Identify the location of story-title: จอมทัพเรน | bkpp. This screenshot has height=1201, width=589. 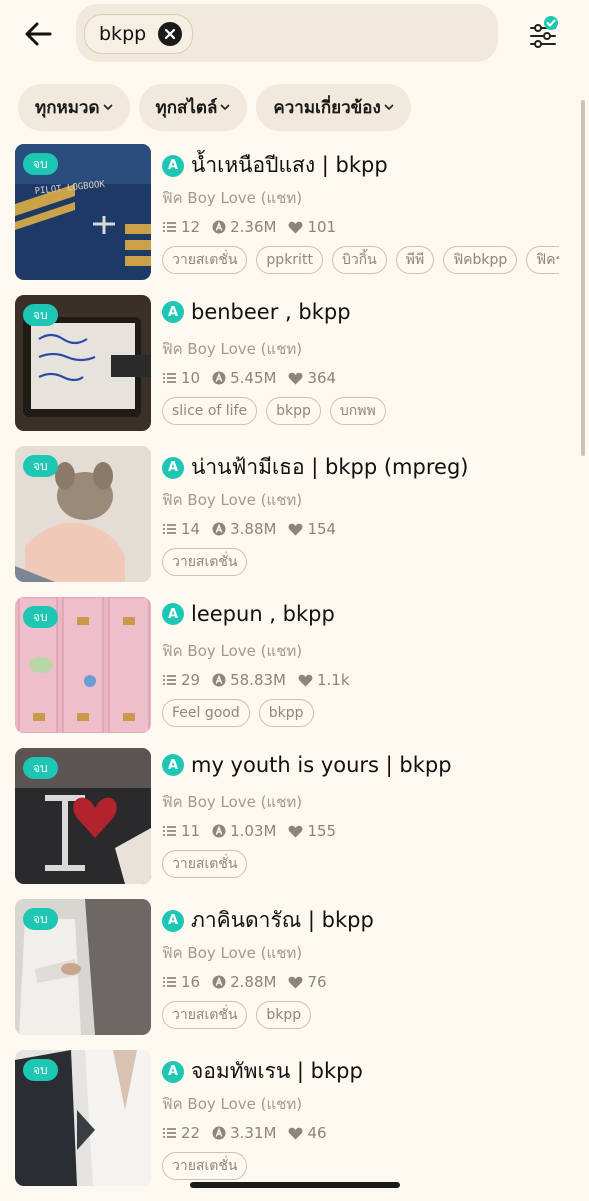
(277, 1071).